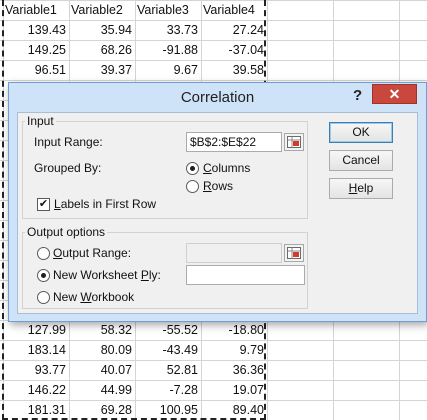  I want to click on new-worksheet-ply-radio, so click(43, 275).